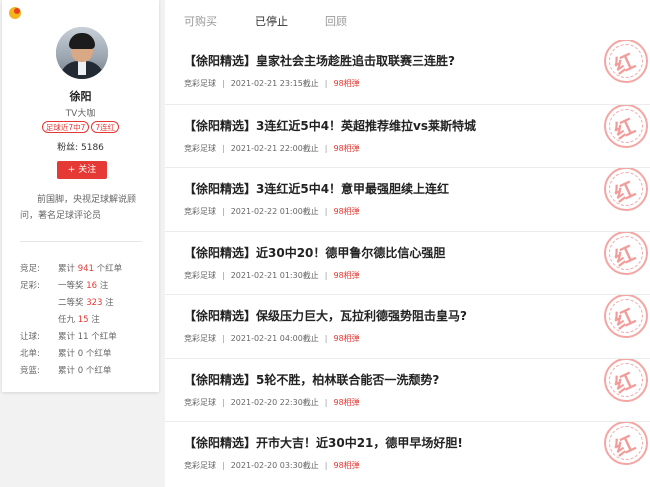 This screenshot has width=650, height=487. I want to click on stat-row: 竞篮: 累计 0 个红单, so click(80, 370).